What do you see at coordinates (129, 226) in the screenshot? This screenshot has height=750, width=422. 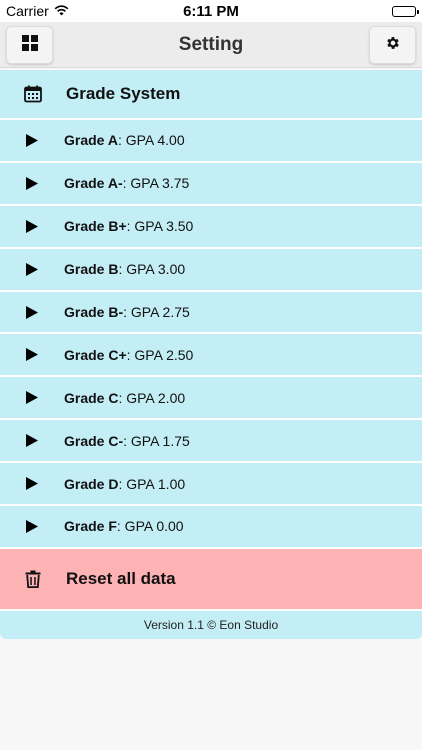 I see `grade-label: Grade B+: GPA 3.50` at bounding box center [129, 226].